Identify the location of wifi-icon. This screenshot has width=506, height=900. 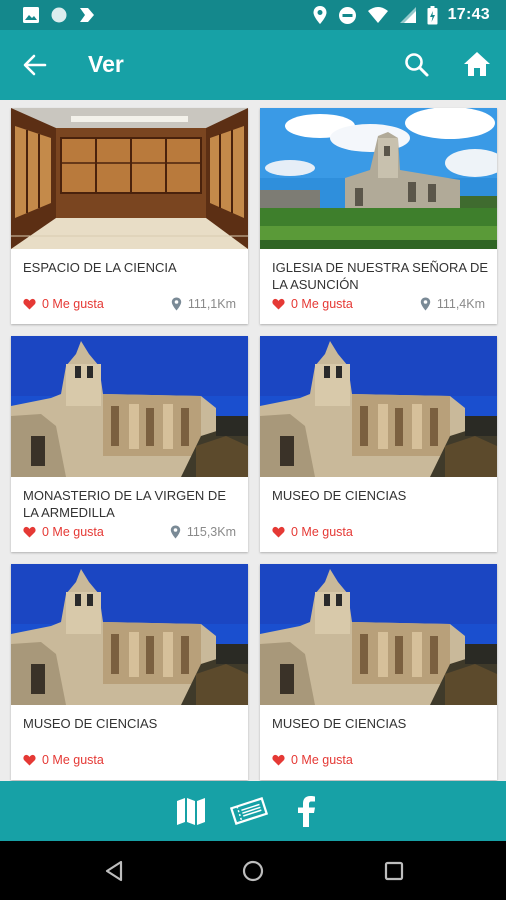
(377, 15).